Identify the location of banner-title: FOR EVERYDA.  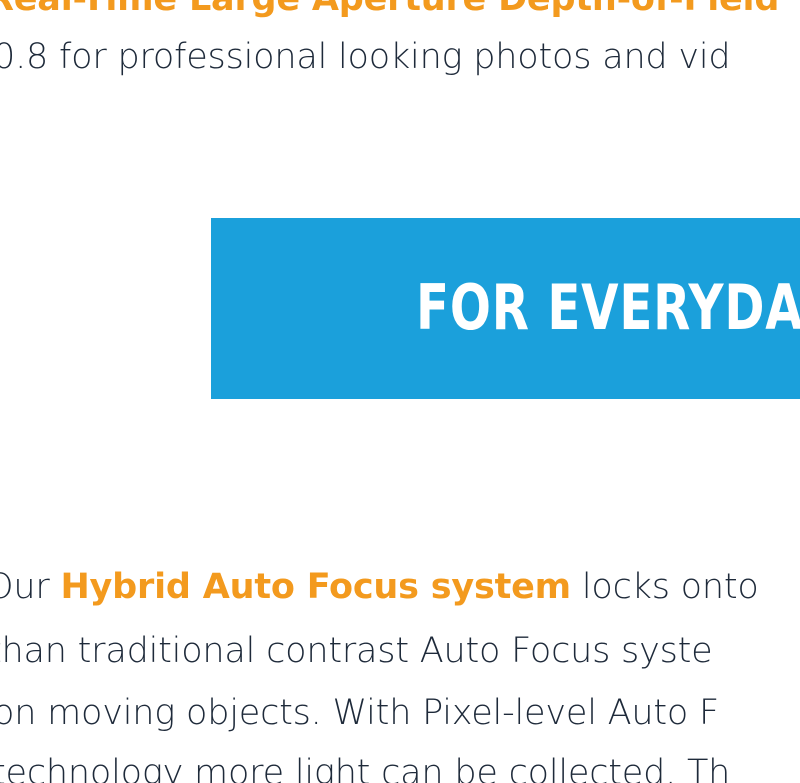
(608, 307).